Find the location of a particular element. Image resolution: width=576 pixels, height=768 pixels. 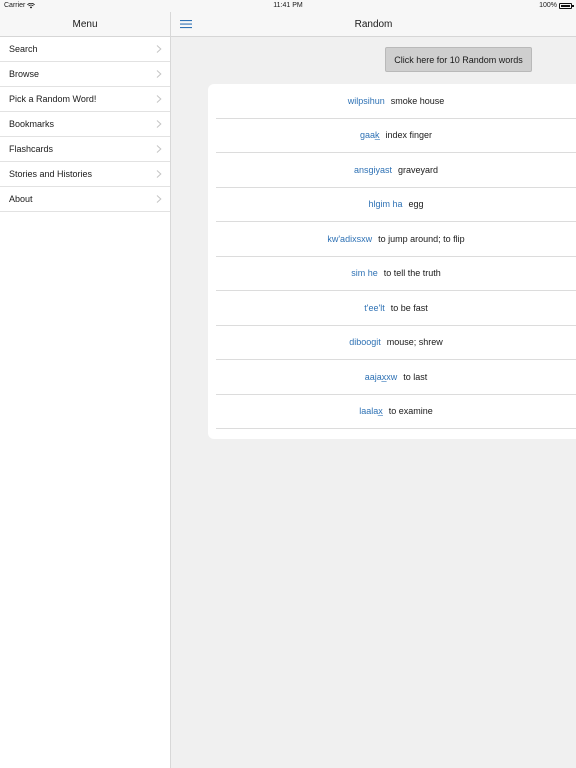

status-bar: Carrier 11:41 PM 100% is located at coordinates (288, 6).